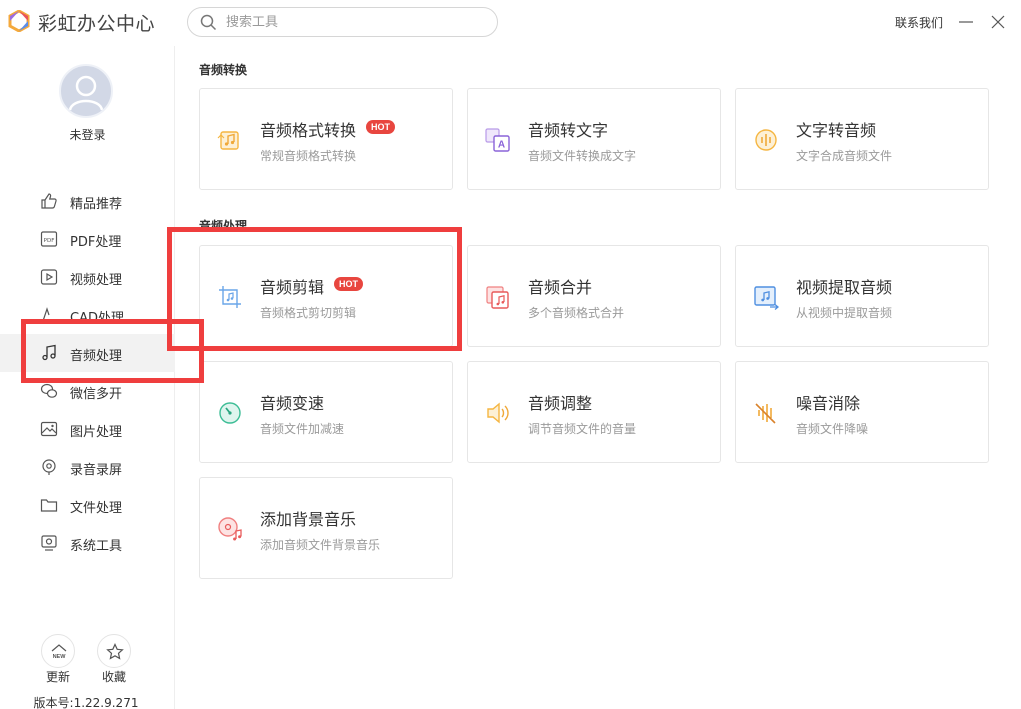  I want to click on card-audio-to-text: A 音频转文字 音频文件转换成文字, so click(594, 139).